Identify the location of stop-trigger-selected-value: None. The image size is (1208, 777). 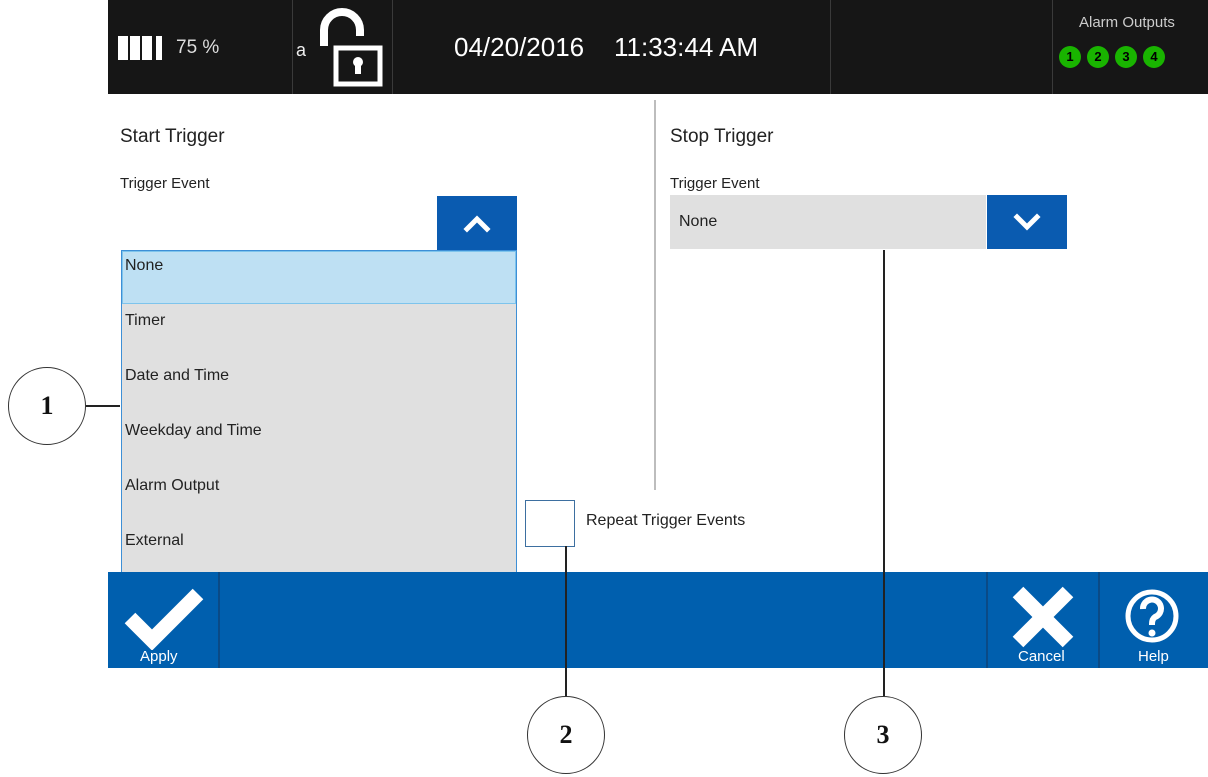
(698, 221).